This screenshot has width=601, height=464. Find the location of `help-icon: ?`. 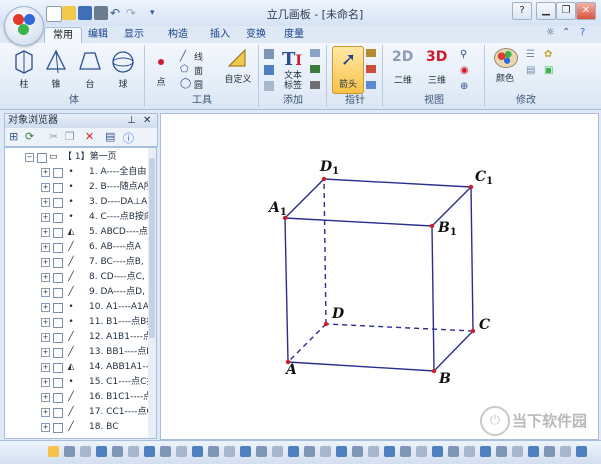

help-icon: ? is located at coordinates (522, 11).